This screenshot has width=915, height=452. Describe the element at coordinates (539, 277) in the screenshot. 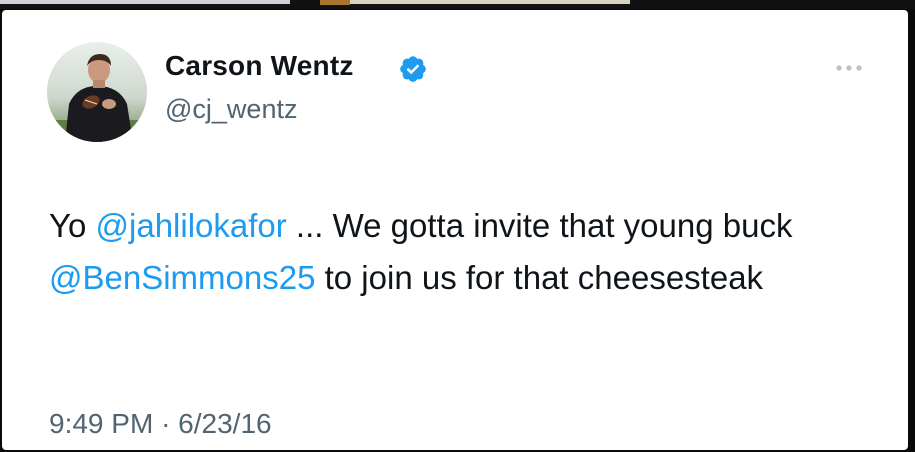

I see `tweet-text-segment: to join us for that cheesesteak` at that location.